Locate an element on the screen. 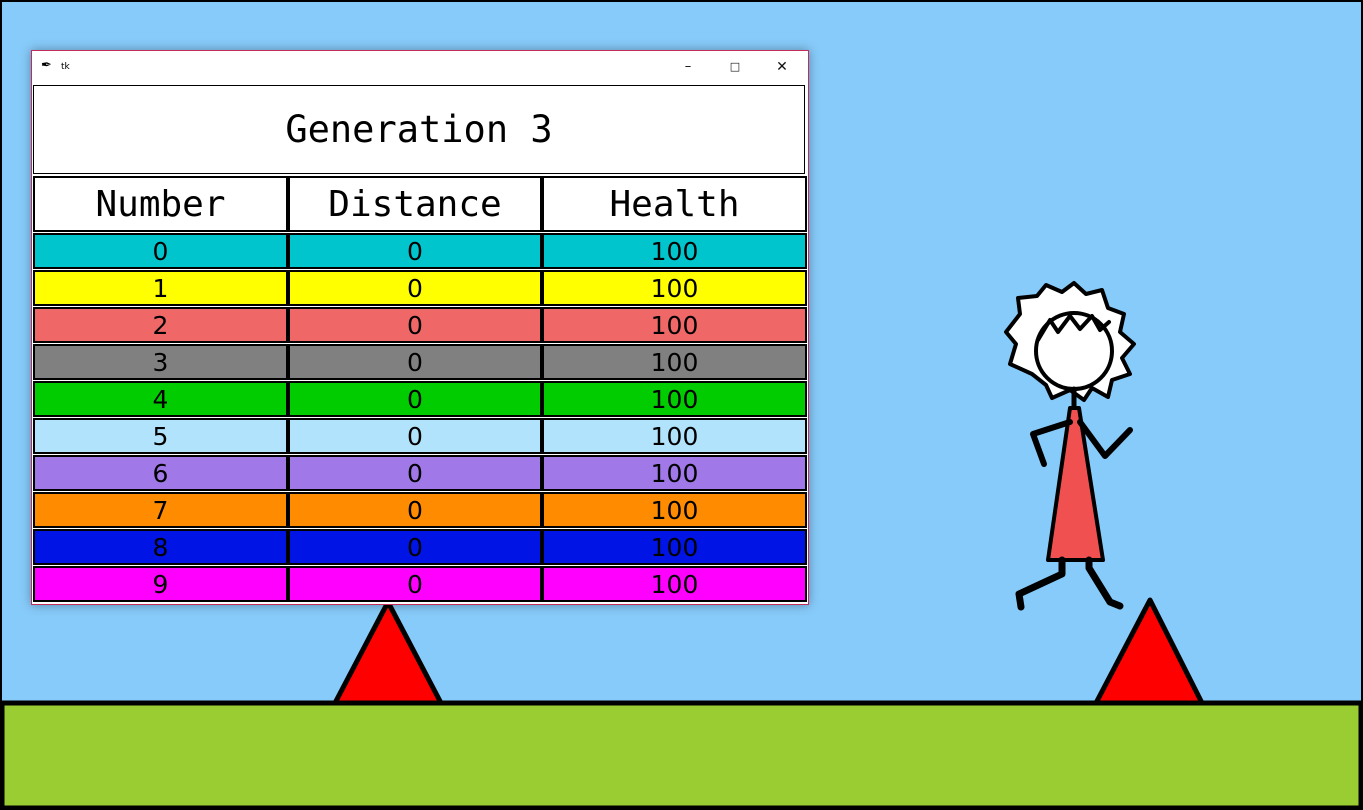 This screenshot has height=810, width=1363. cell-number: 8 is located at coordinates (160, 547).